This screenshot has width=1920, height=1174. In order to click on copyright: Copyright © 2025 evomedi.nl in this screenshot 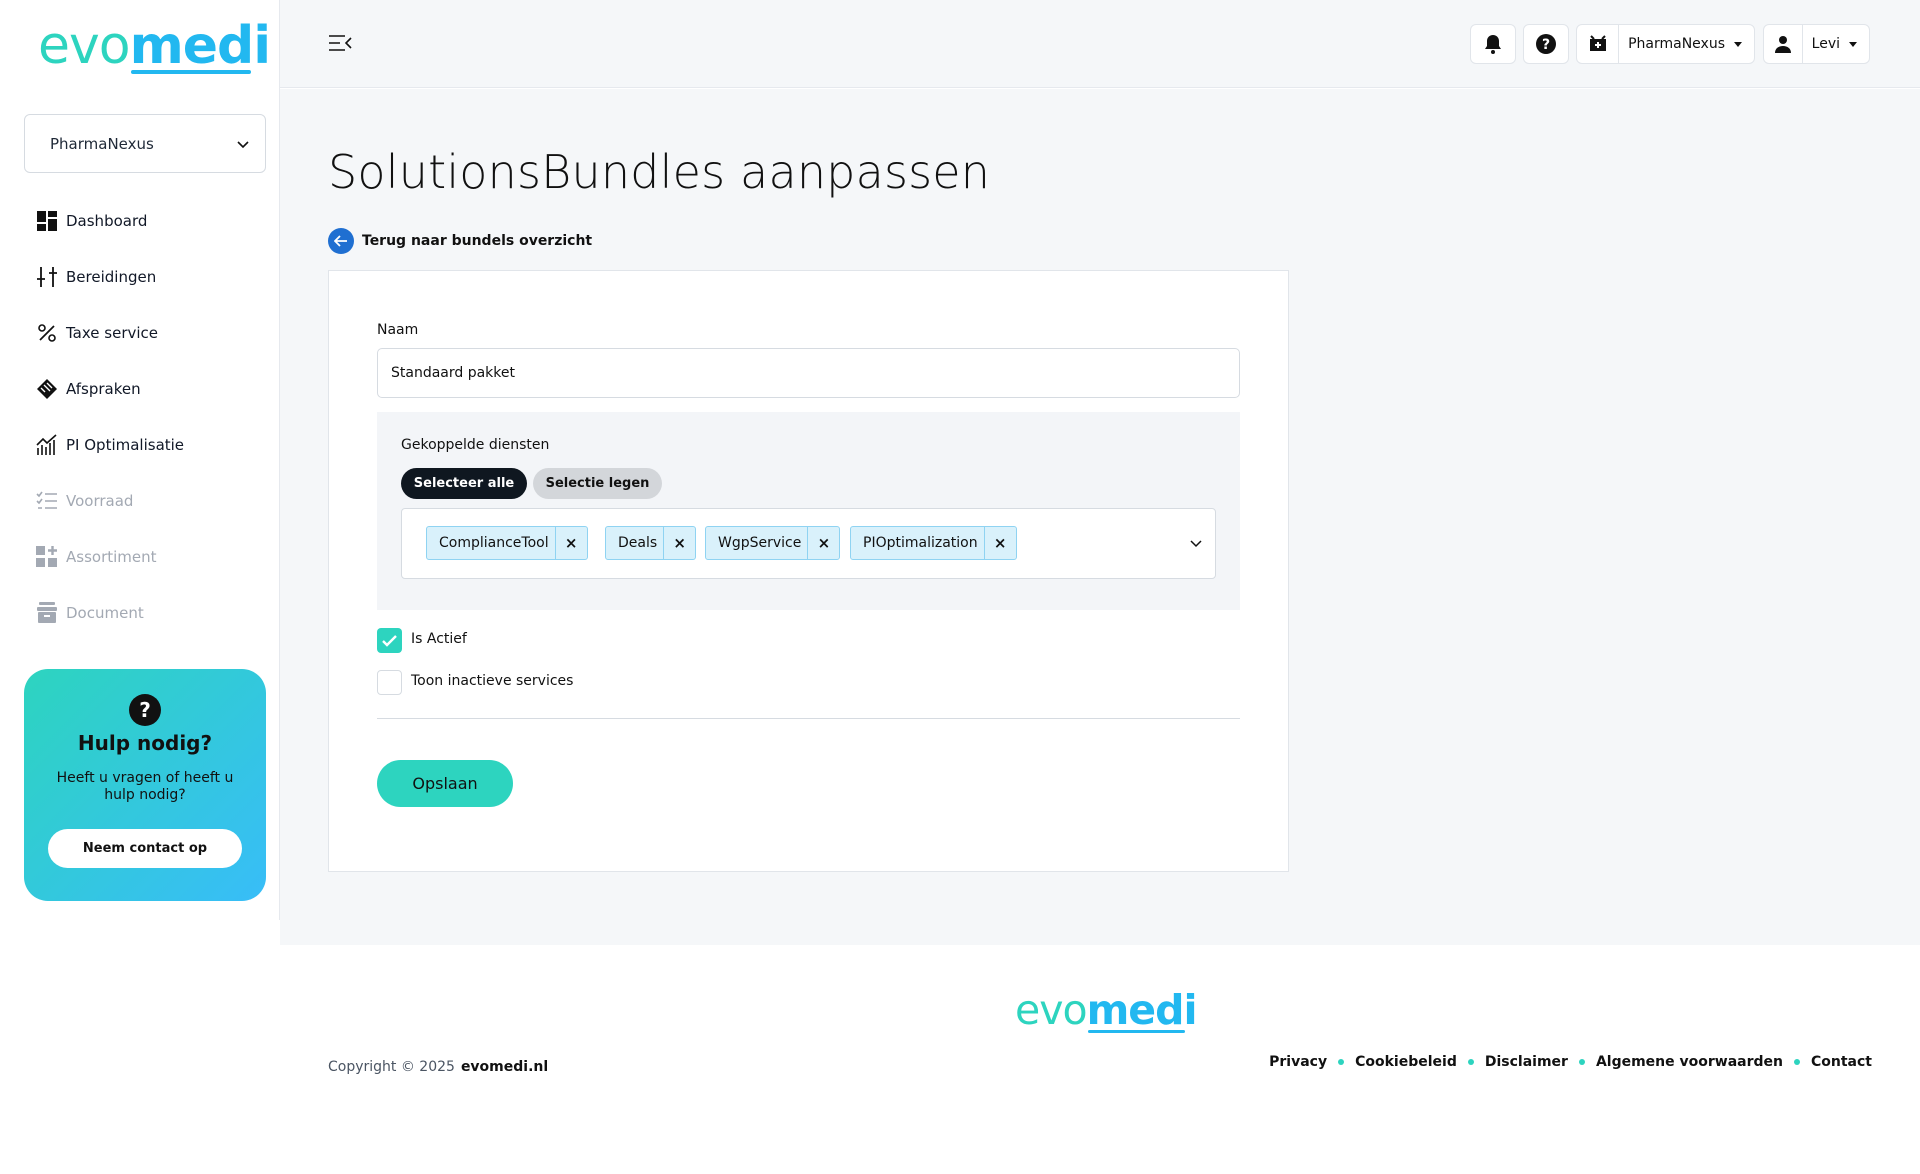, I will do `click(438, 1067)`.